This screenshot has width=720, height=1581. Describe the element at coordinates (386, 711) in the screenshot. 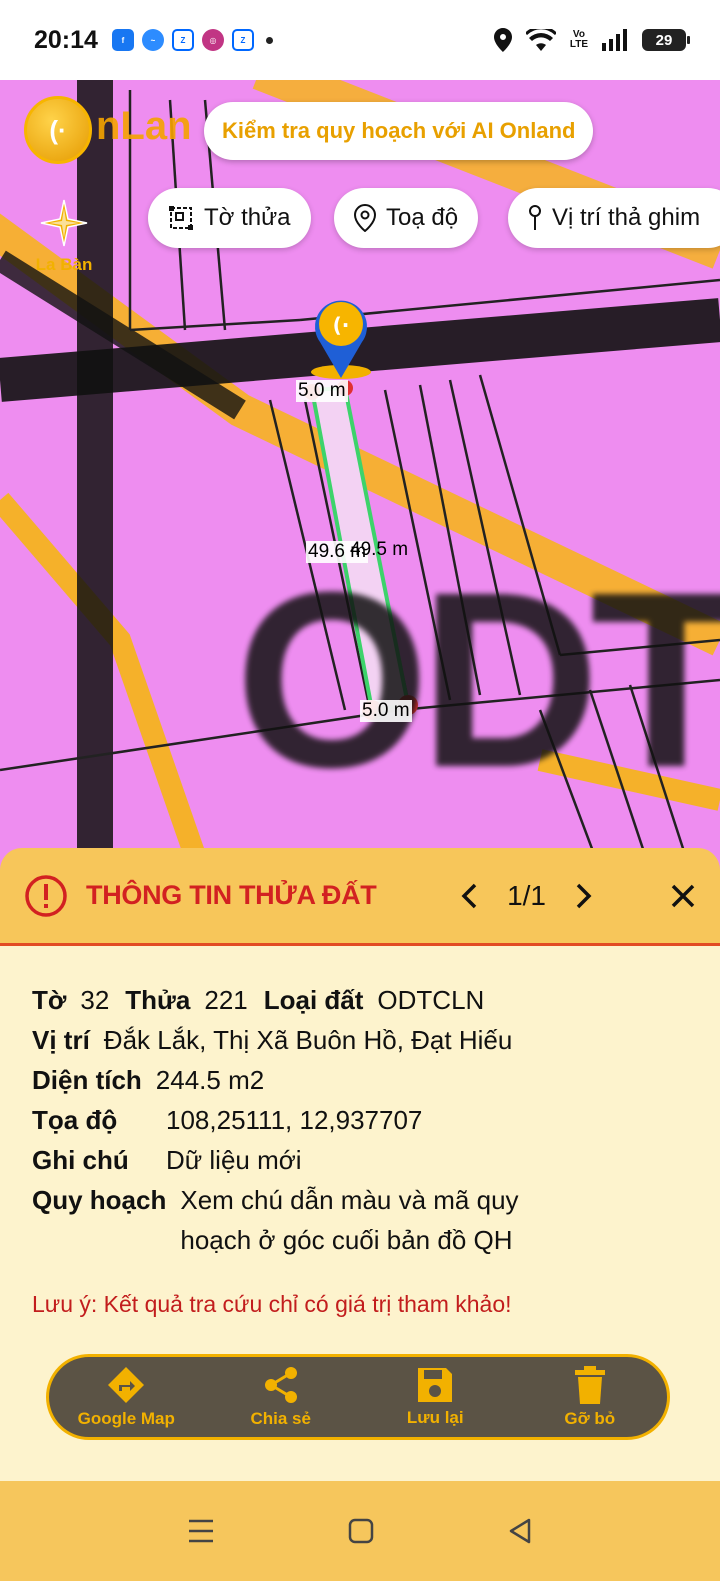

I see `measure-bottom: 5.0 m` at that location.